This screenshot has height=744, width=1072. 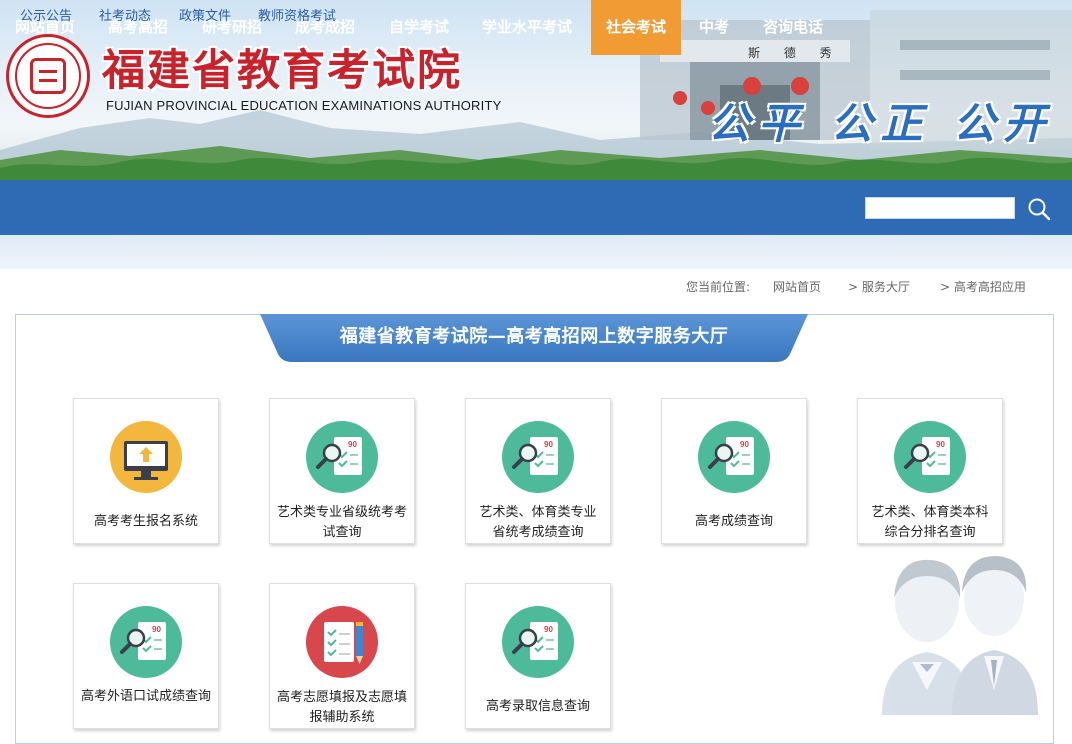 I want to click on sub-nav, so click(x=536, y=252).